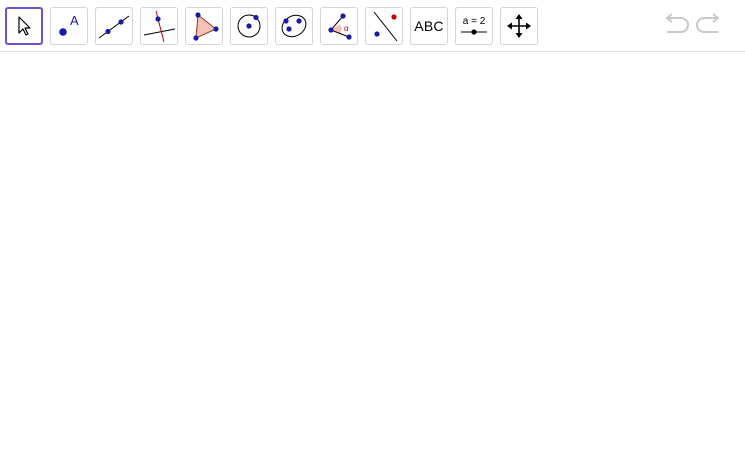 This screenshot has width=745, height=450. I want to click on text-icon: ABC, so click(429, 26).